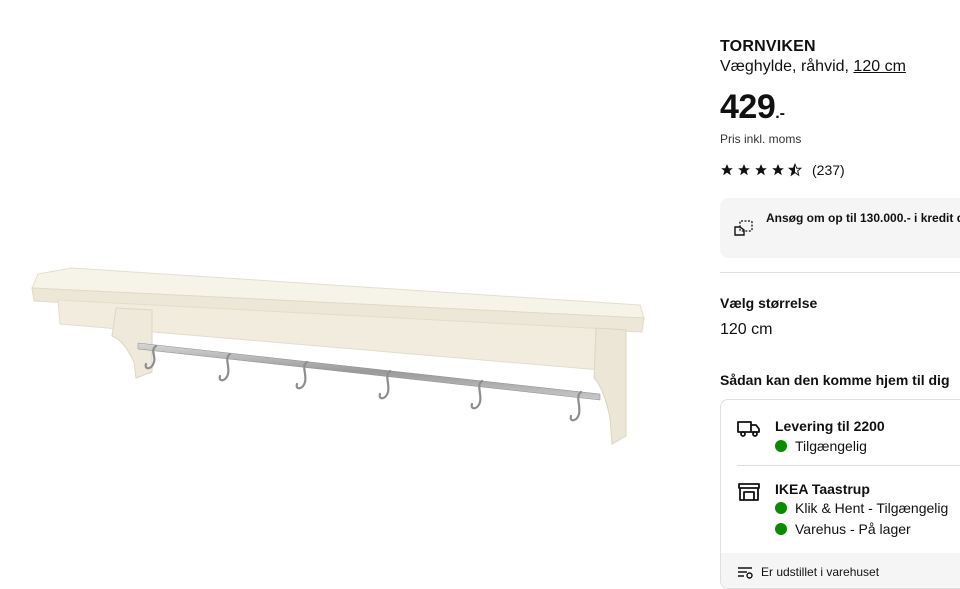 The height and width of the screenshot is (589, 960). I want to click on display-note: Er udstillet i varehuset, so click(840, 570).